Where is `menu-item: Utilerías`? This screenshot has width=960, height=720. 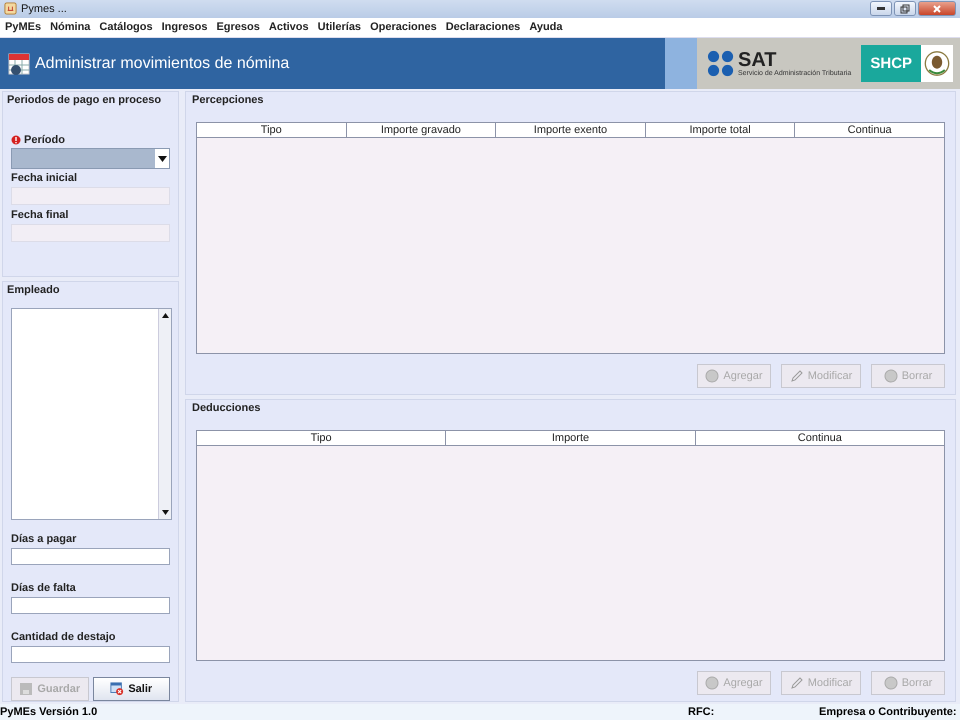 menu-item: Utilerías is located at coordinates (340, 27).